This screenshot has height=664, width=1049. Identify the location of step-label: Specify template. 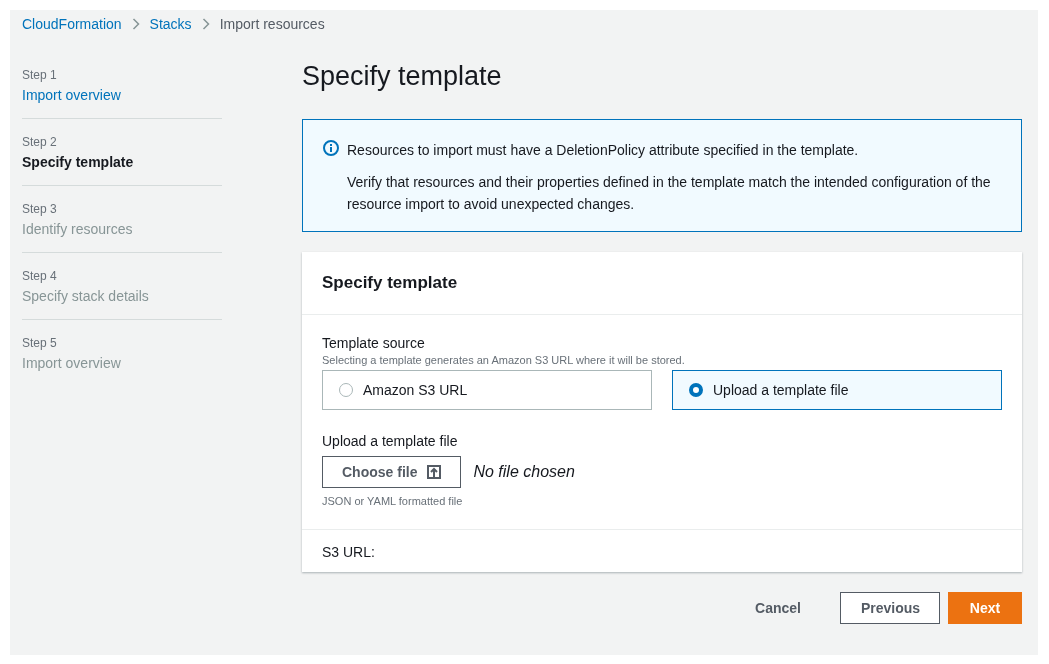
(122, 162).